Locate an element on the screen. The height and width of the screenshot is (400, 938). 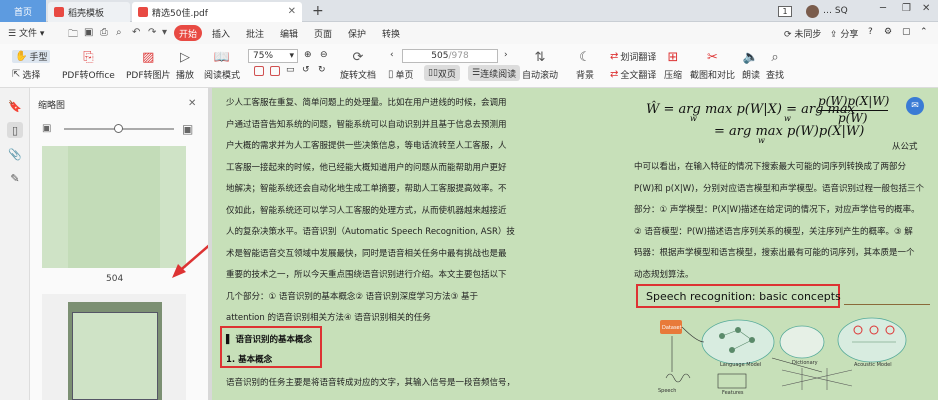
tab-templates: 稻壳模板 is located at coordinates (89, 12).